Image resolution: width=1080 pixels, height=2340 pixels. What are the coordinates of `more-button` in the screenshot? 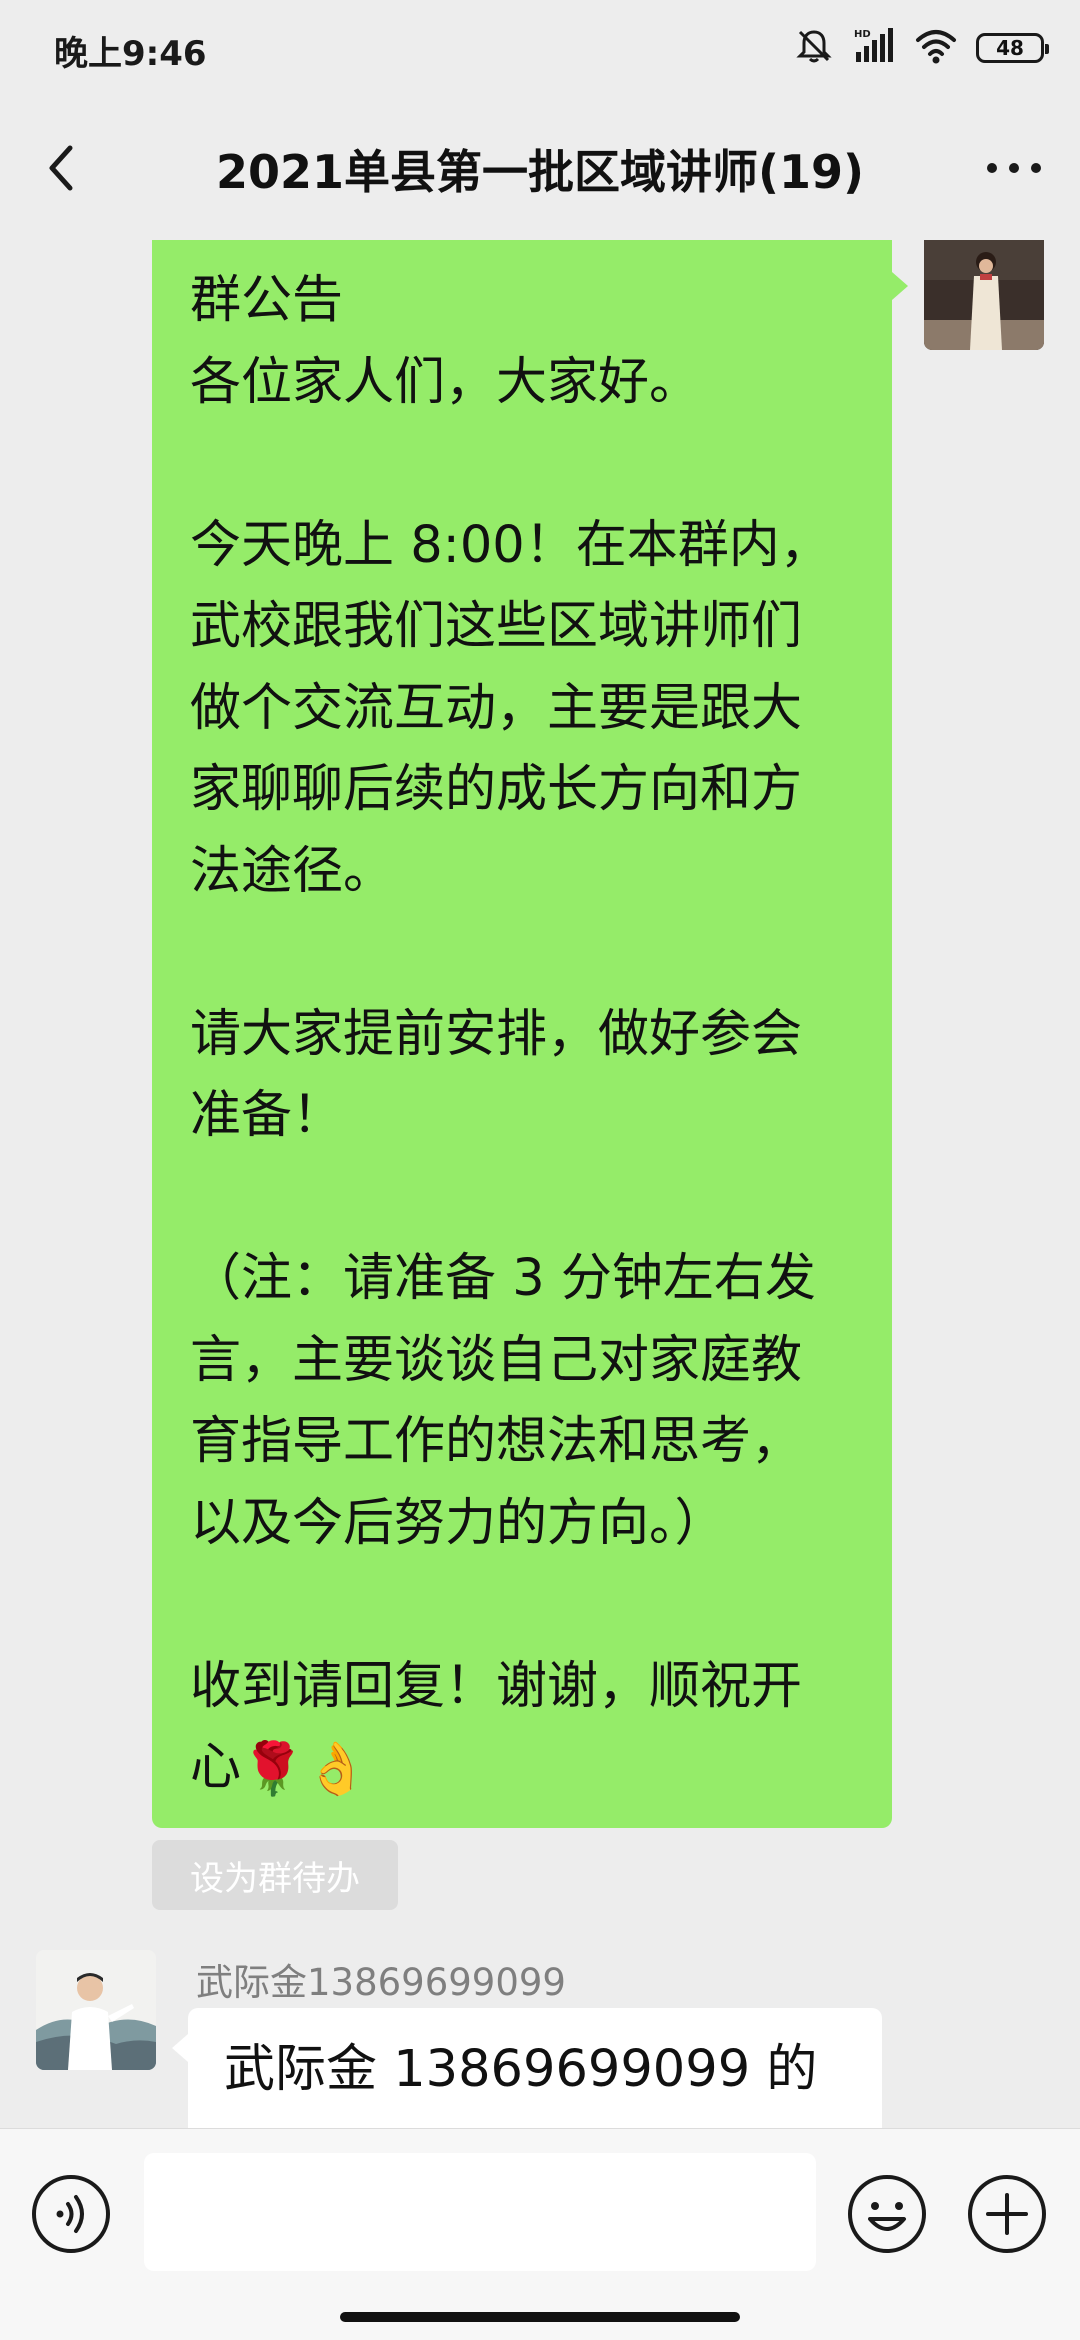 It's located at (1014, 168).